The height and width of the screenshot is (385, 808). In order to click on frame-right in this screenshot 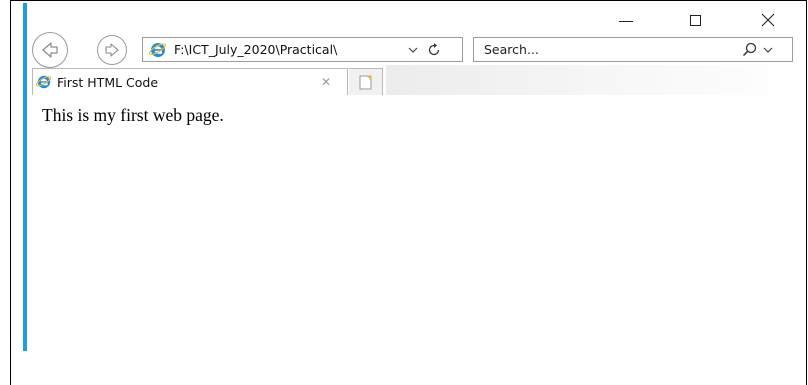, I will do `click(806, 192)`.